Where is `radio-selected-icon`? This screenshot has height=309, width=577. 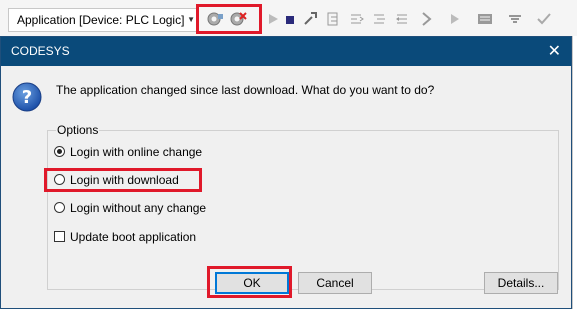
radio-selected-icon is located at coordinates (59, 152).